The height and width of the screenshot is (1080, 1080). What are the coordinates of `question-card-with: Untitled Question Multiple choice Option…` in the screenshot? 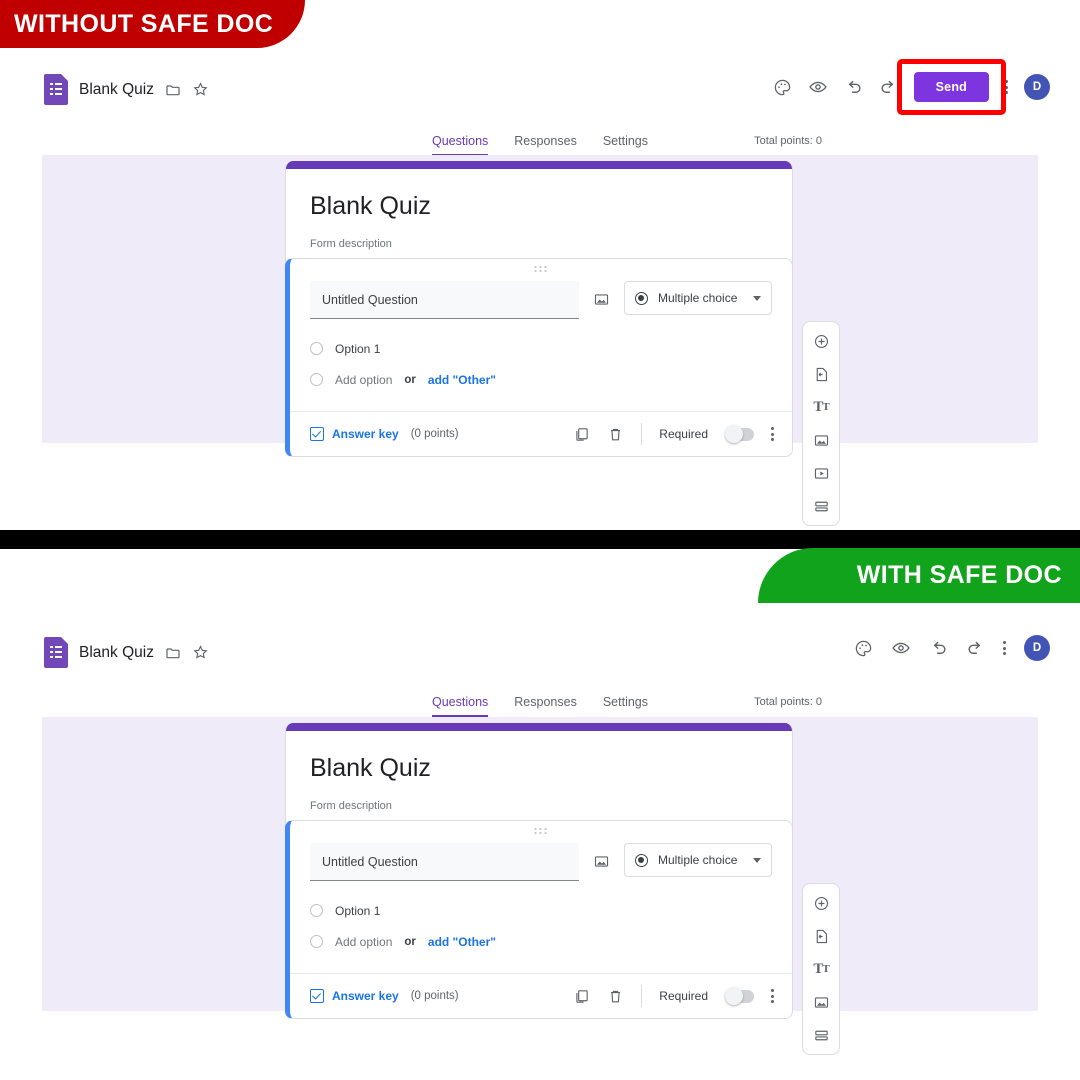 It's located at (539, 919).